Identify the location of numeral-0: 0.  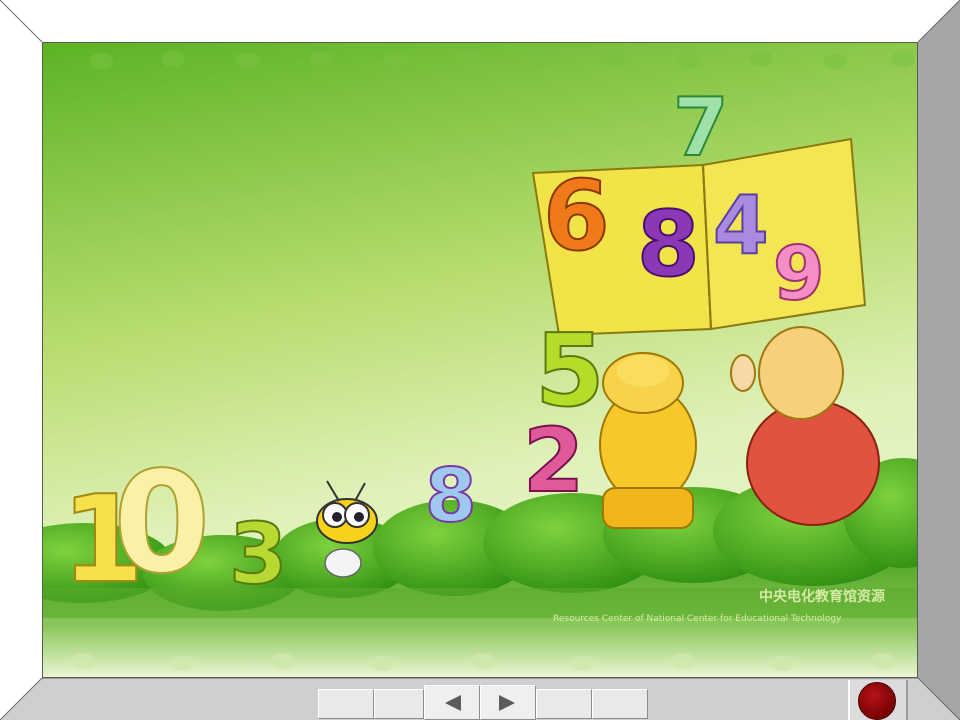
(161, 523).